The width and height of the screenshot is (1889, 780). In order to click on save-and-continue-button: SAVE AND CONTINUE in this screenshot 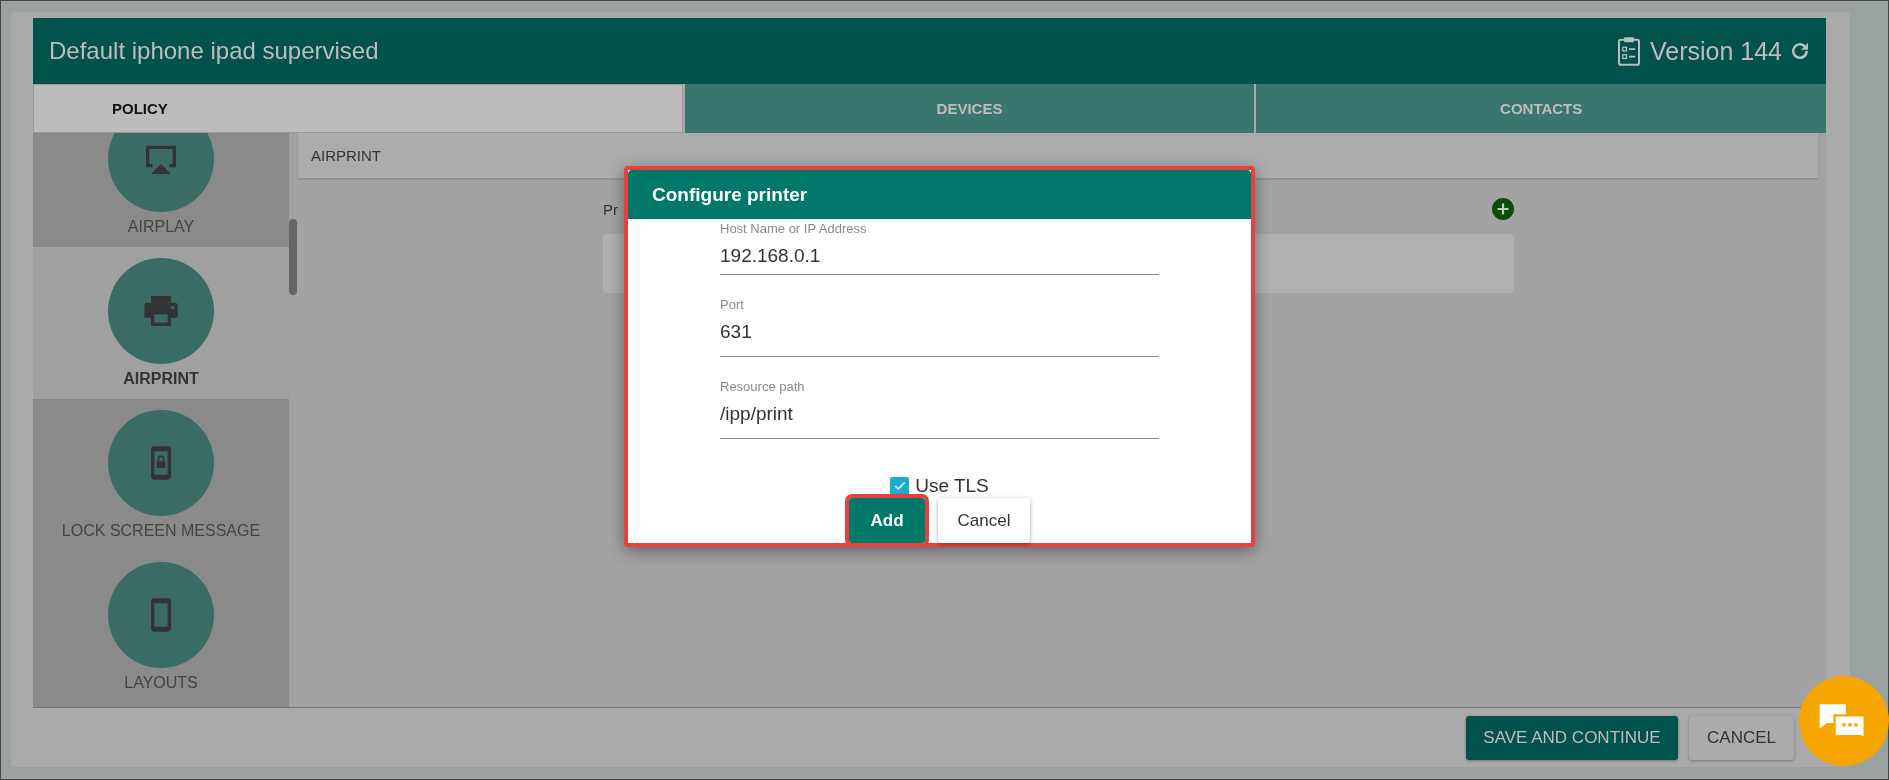, I will do `click(1572, 737)`.